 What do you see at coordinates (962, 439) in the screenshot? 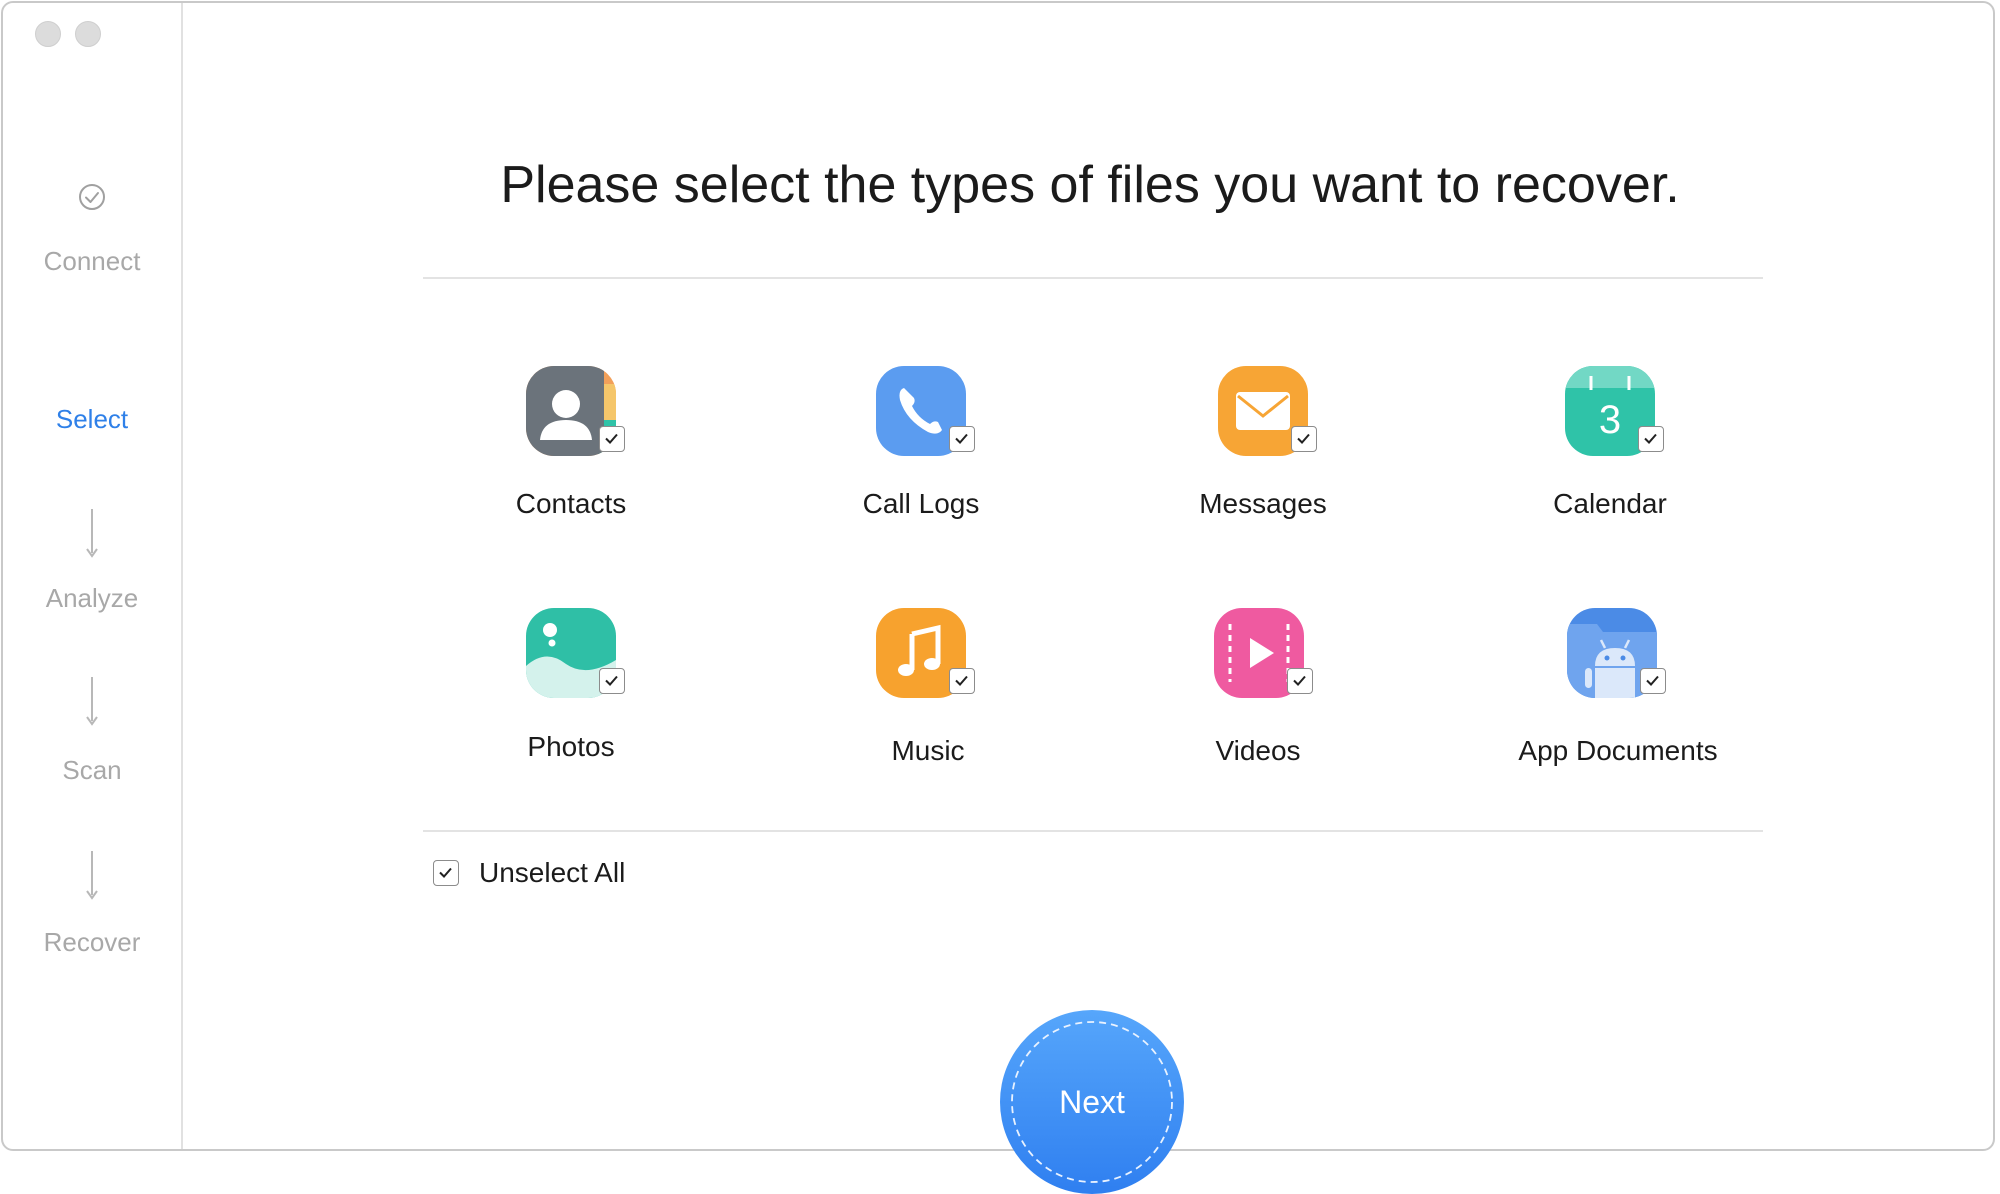
I see `call-logs-checkbox` at bounding box center [962, 439].